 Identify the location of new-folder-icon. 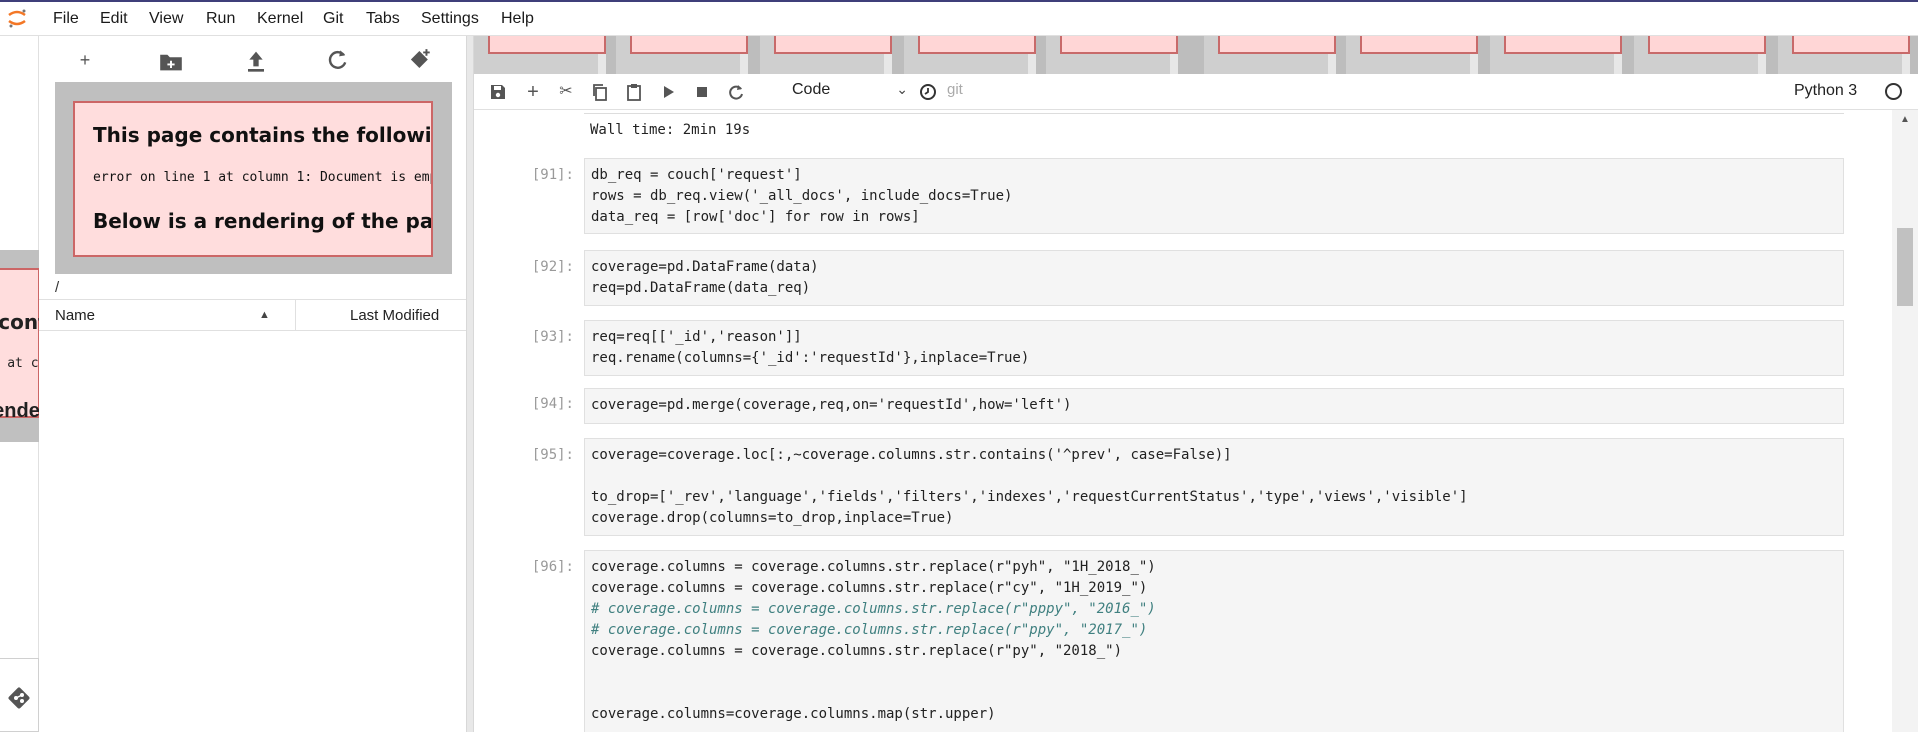
(171, 62).